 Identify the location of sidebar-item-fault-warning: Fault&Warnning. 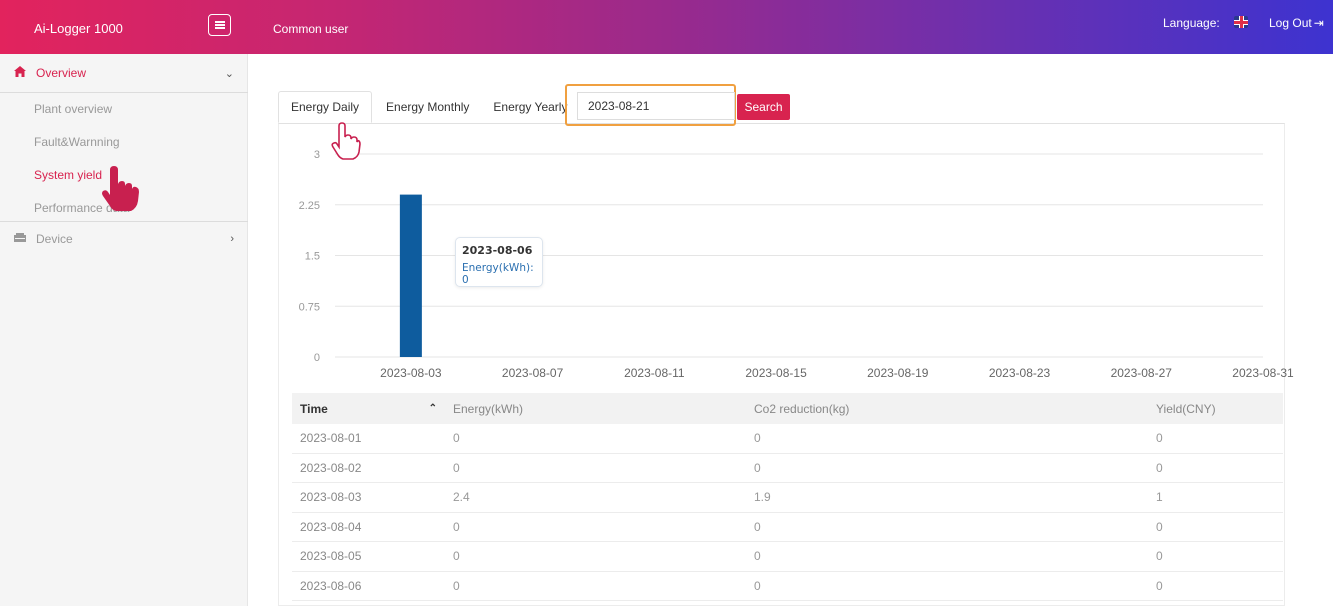
(124, 141).